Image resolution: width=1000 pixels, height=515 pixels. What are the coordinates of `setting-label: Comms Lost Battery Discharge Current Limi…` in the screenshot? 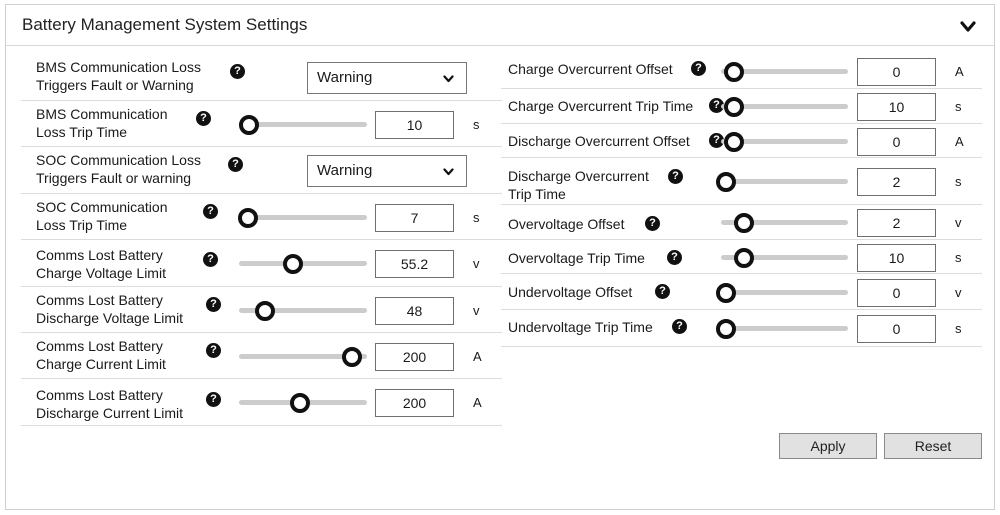 It's located at (109, 404).